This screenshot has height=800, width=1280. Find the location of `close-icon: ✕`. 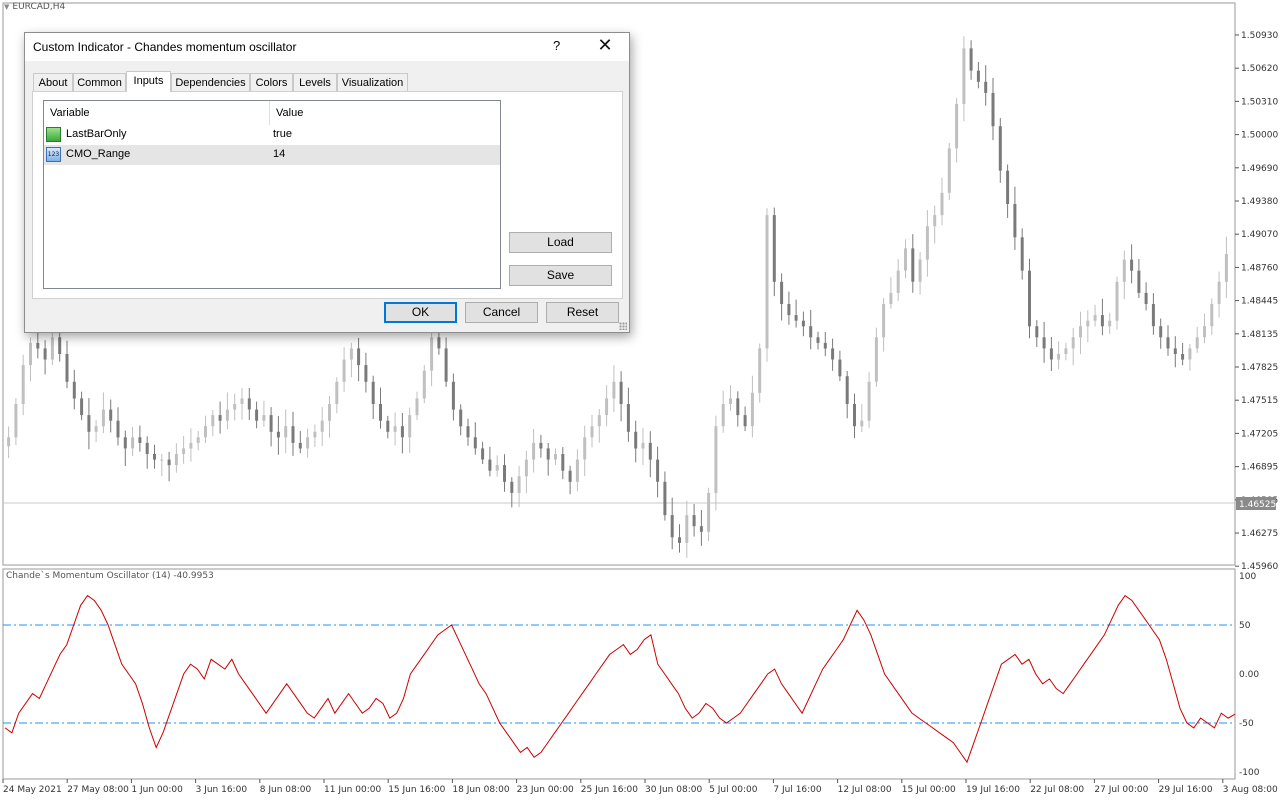

close-icon: ✕ is located at coordinates (605, 46).